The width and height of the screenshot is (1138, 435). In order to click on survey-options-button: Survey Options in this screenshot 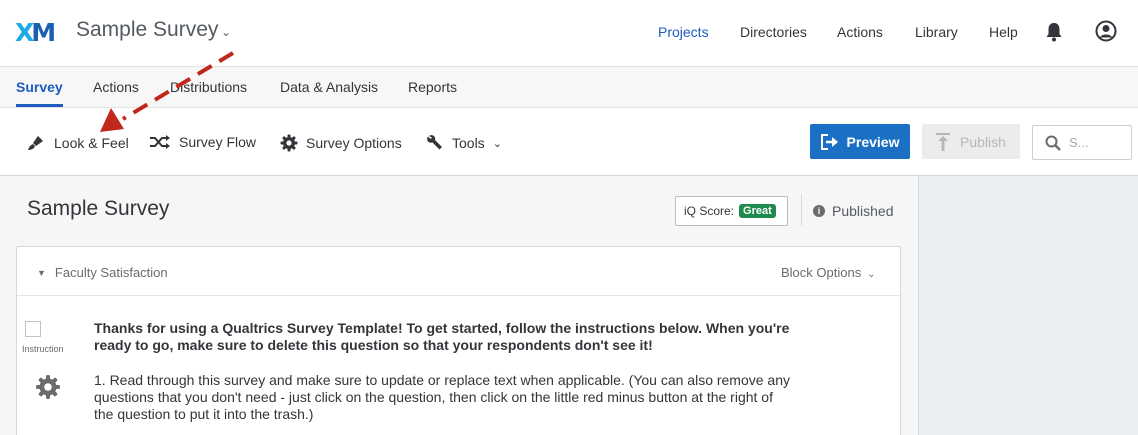, I will do `click(341, 143)`.